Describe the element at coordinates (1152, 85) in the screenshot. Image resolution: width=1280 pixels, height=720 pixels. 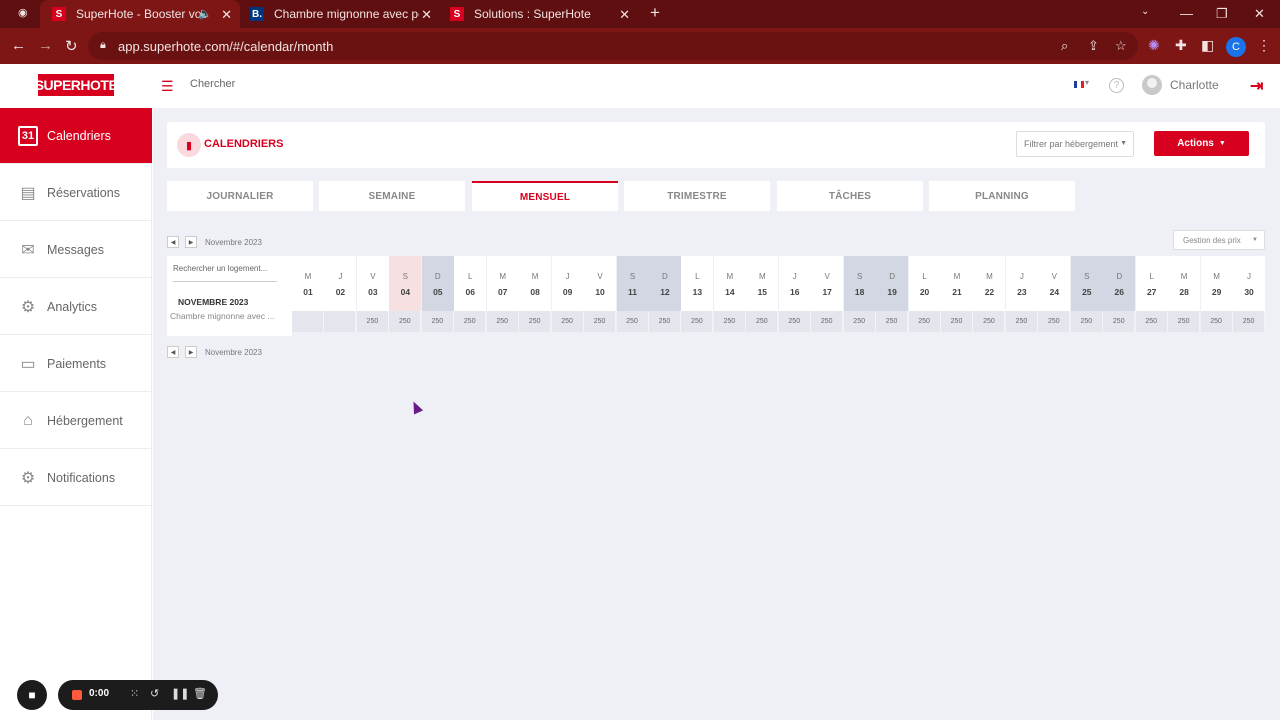
I see `user-avatar` at that location.